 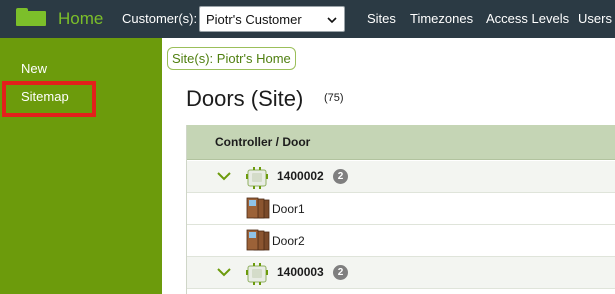 What do you see at coordinates (527, 19) in the screenshot?
I see `nav-access-levels: Access Levels` at bounding box center [527, 19].